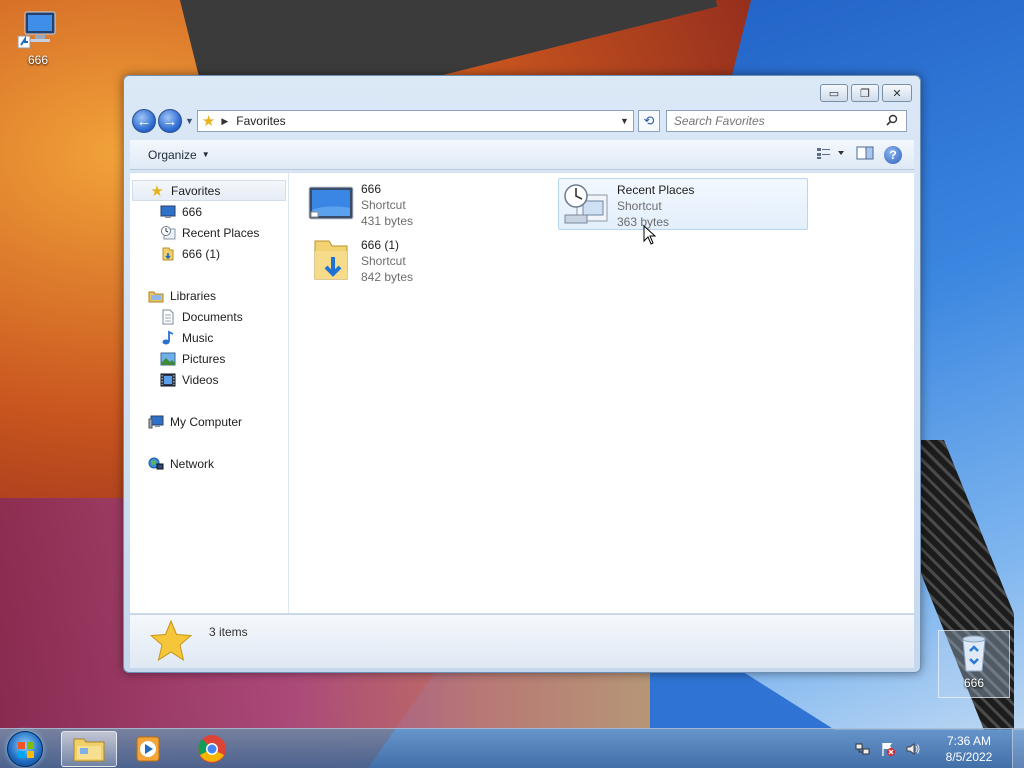 The height and width of the screenshot is (768, 1024). I want to click on view-options-icon, so click(831, 154).